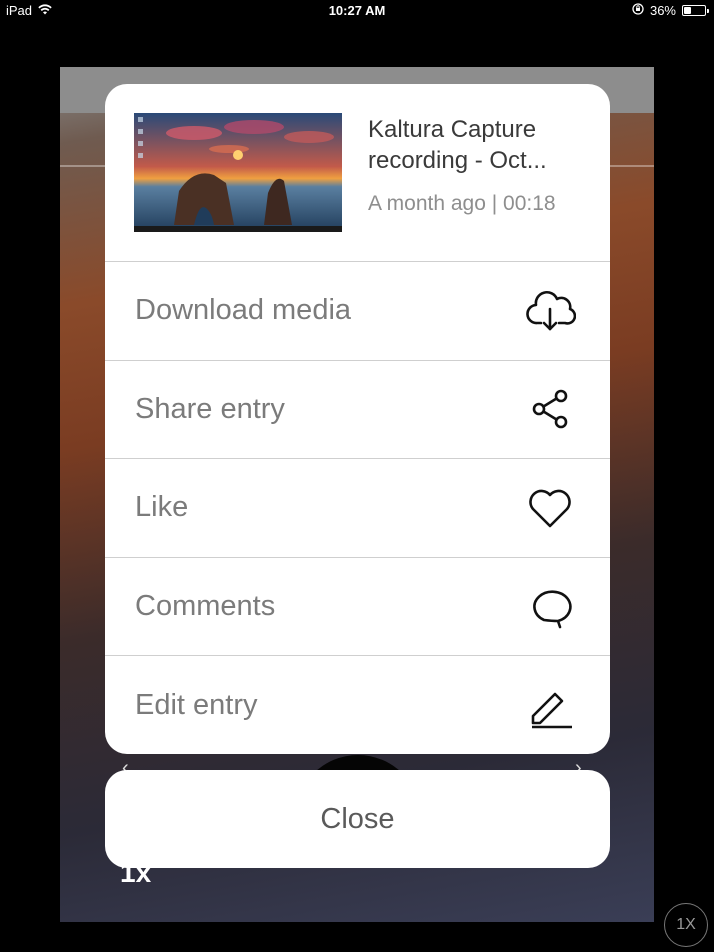  I want to click on orientation-lock-icon, so click(638, 10).